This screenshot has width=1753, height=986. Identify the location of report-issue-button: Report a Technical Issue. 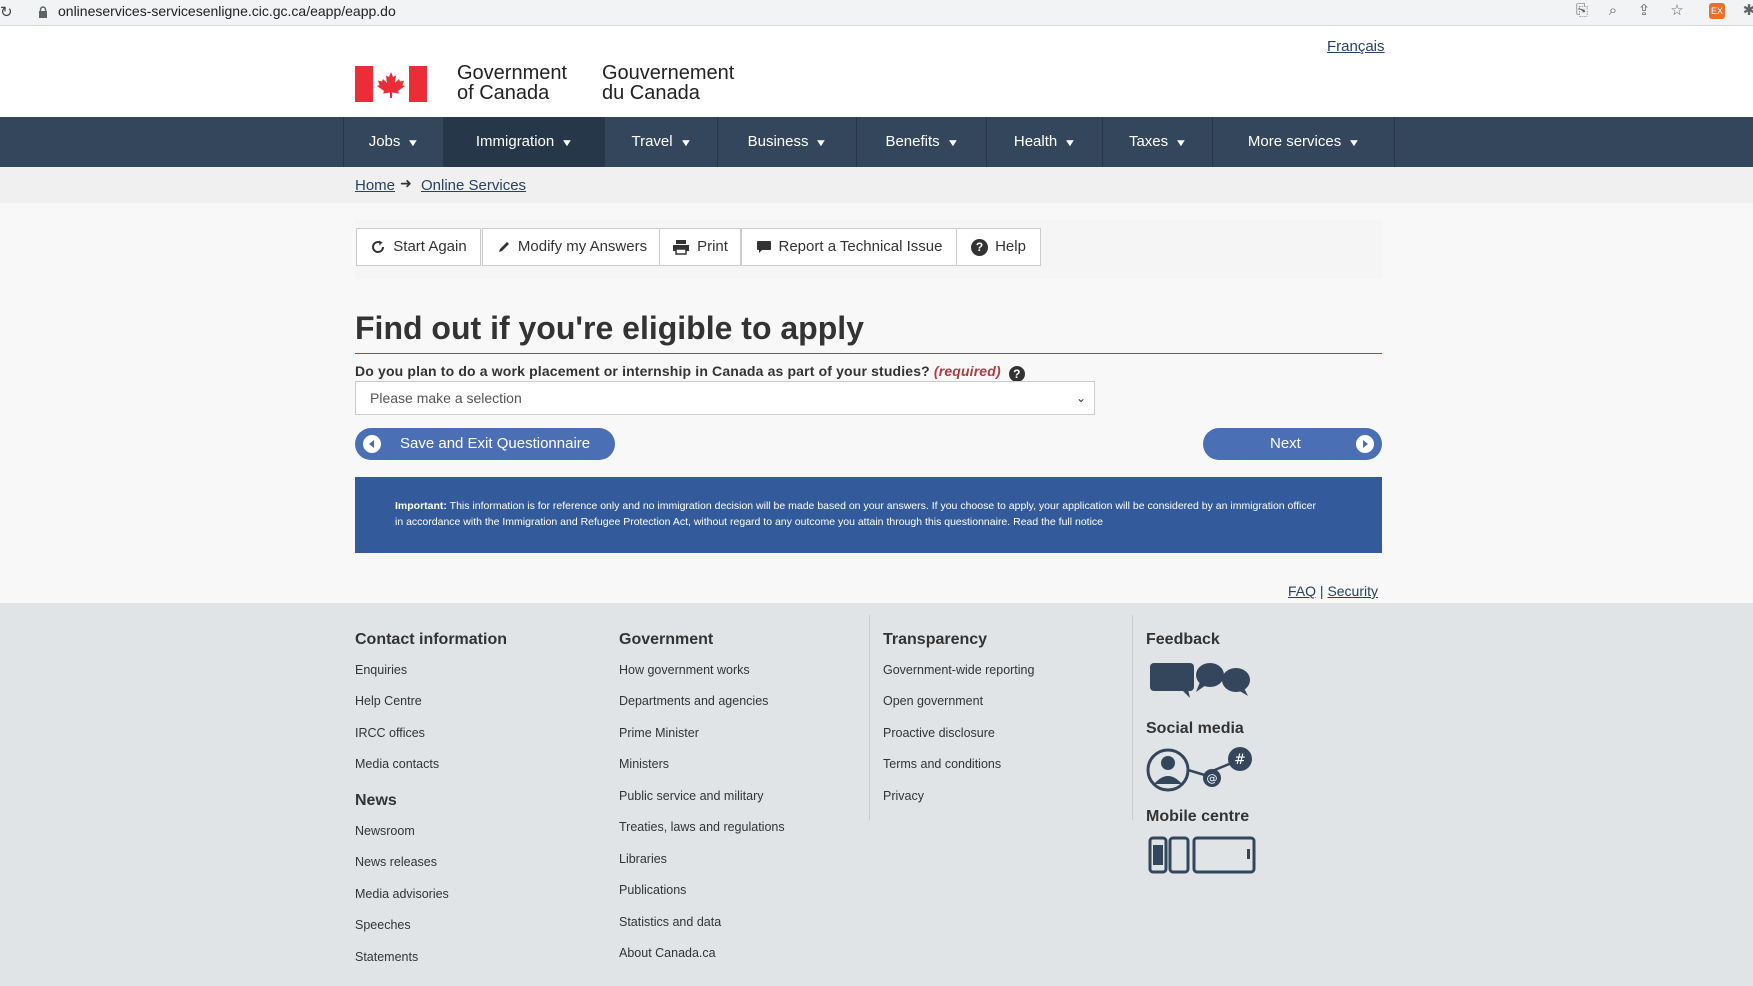
(849, 247).